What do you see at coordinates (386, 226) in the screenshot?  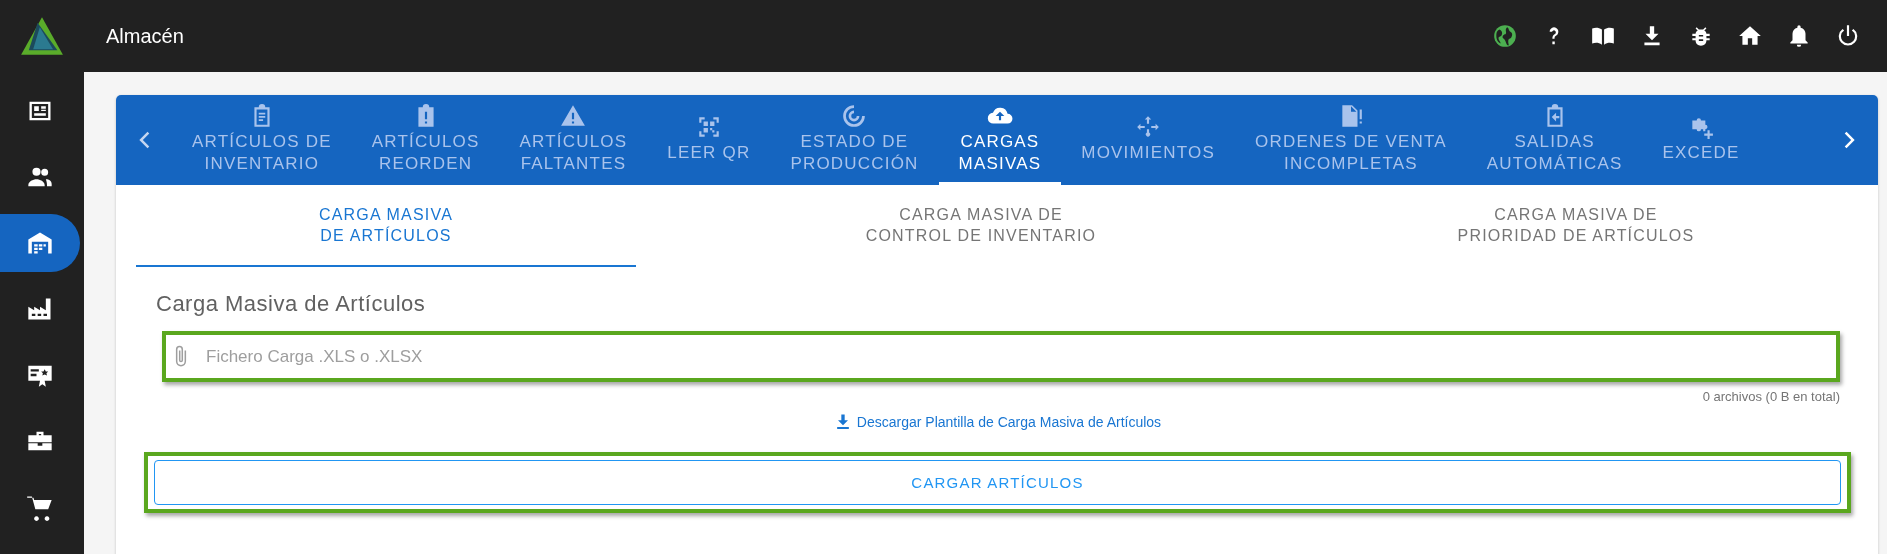 I see `subtab: CARGA MASIVA DE ARTÍCULOS` at bounding box center [386, 226].